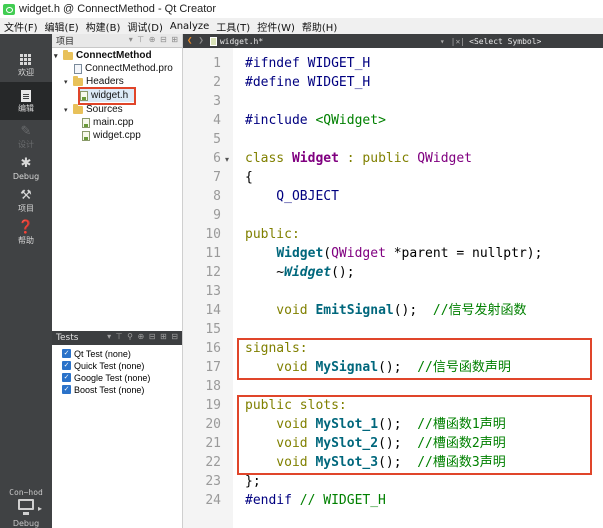 This screenshot has width=603, height=528. What do you see at coordinates (103, 365) in the screenshot?
I see `test-item-quick: ✓ Quick Test (none)` at bounding box center [103, 365].